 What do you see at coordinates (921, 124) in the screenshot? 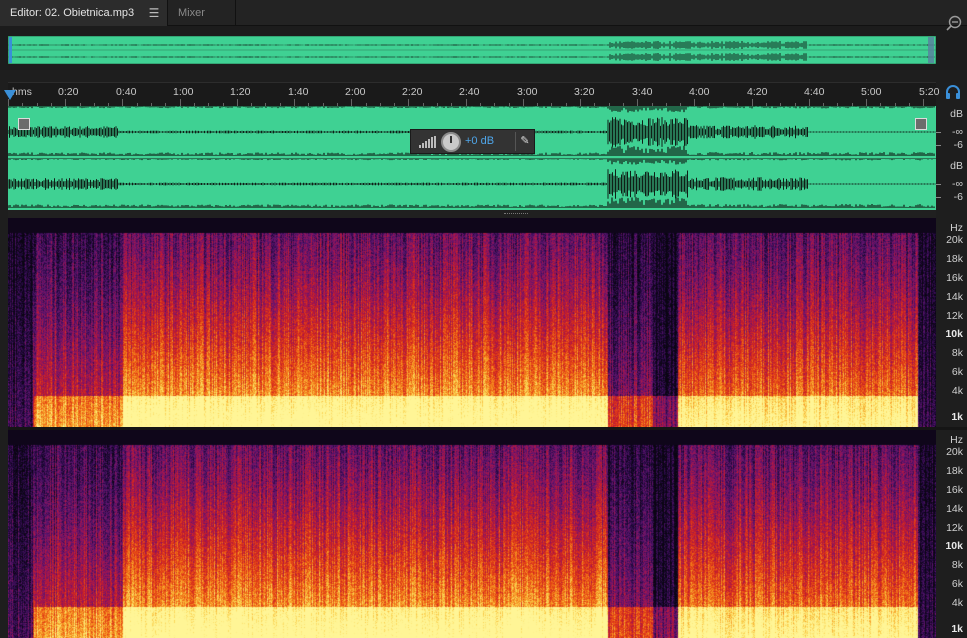
I see `fade-out-handle` at bounding box center [921, 124].